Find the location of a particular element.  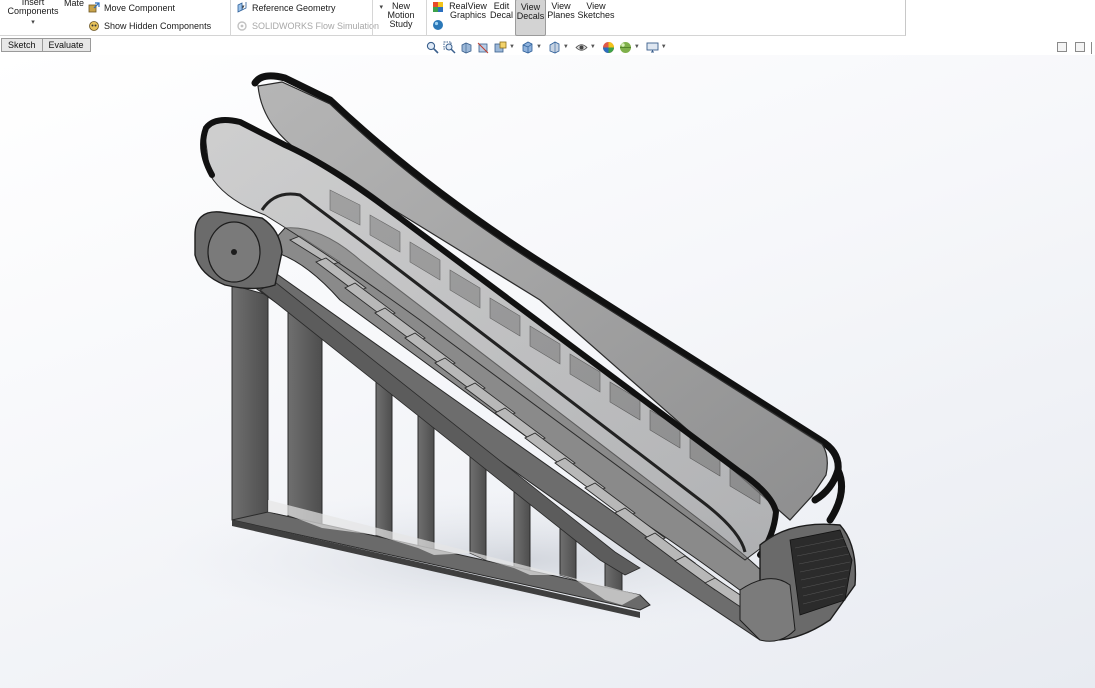

command-manager-tabs: Sketch Evaluate is located at coordinates (46, 45).